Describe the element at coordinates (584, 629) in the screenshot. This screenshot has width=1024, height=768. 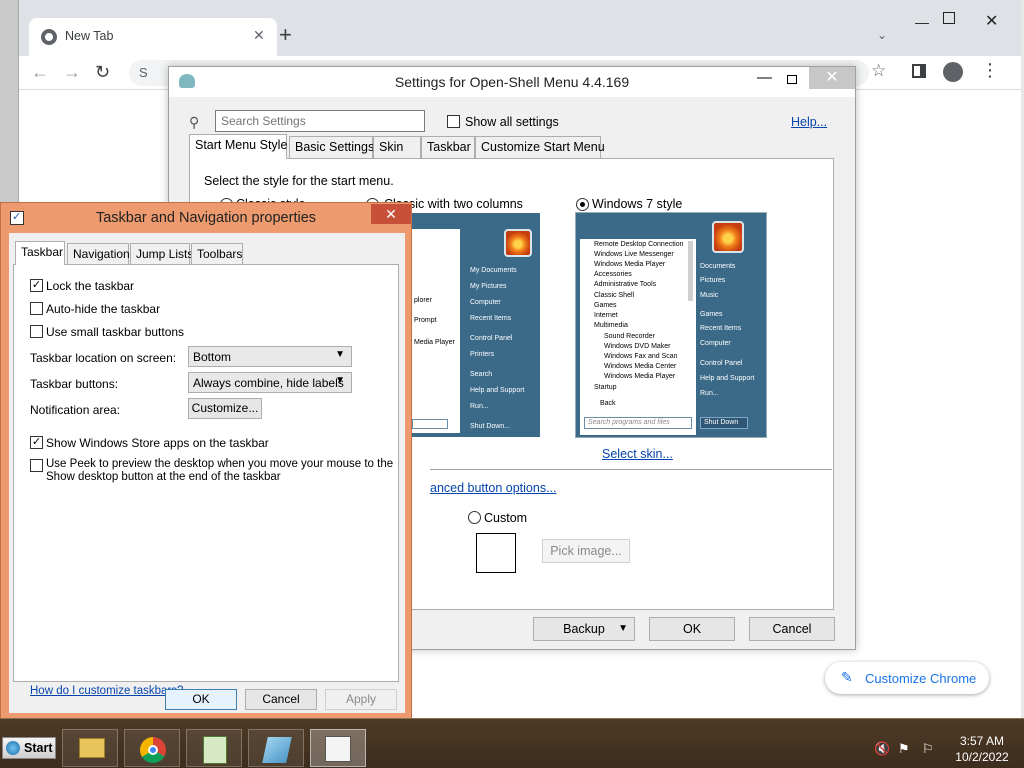
I see `backup-button: Backup ▼` at that location.